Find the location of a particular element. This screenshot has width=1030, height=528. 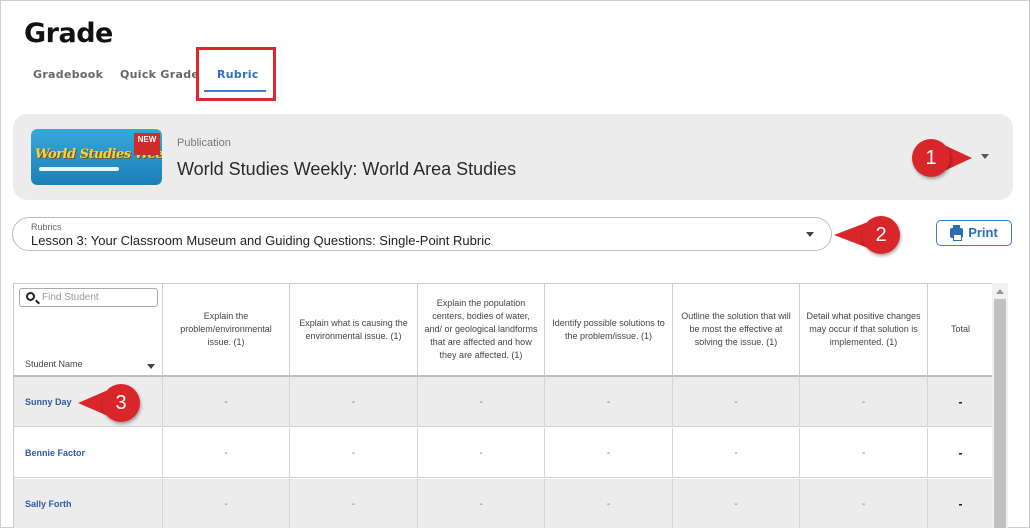

scrollbar-thumb is located at coordinates (1000, 413).